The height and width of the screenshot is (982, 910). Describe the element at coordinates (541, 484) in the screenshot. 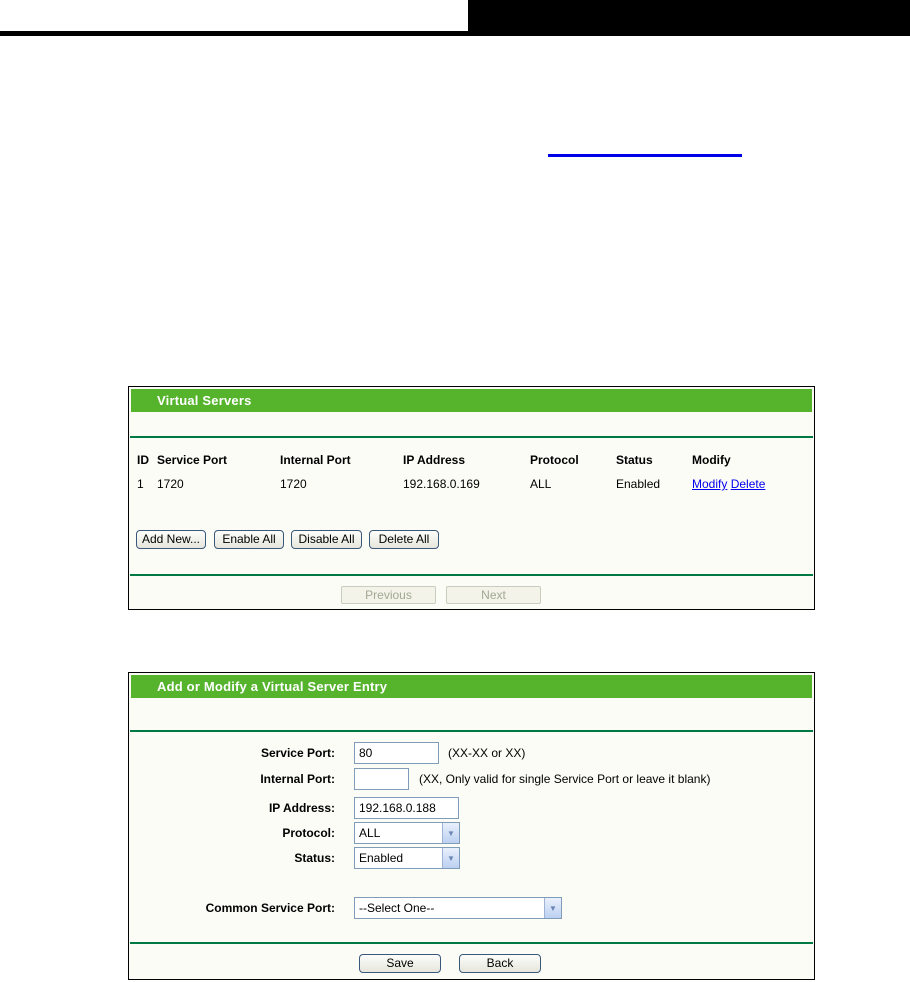

I see `row-protocol: ALL` at that location.